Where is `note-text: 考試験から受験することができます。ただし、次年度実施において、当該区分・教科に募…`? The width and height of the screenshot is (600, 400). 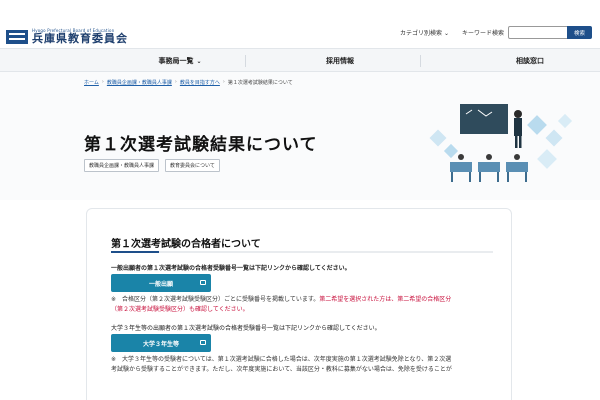
note-text: 考試験から受験することができます。ただし、次年度実施において、当該区分・教科に募… is located at coordinates (281, 369).